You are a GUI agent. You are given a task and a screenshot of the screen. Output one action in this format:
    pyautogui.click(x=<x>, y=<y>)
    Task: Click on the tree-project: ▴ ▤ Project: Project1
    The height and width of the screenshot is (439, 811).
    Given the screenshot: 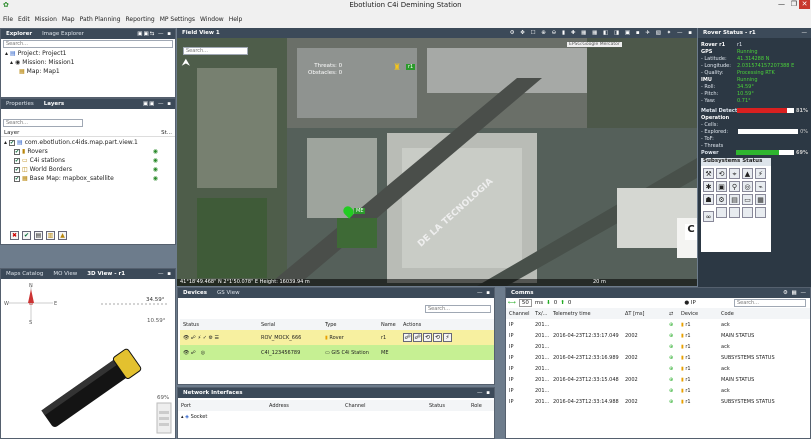 What is the action you would take?
    pyautogui.click(x=90, y=53)
    